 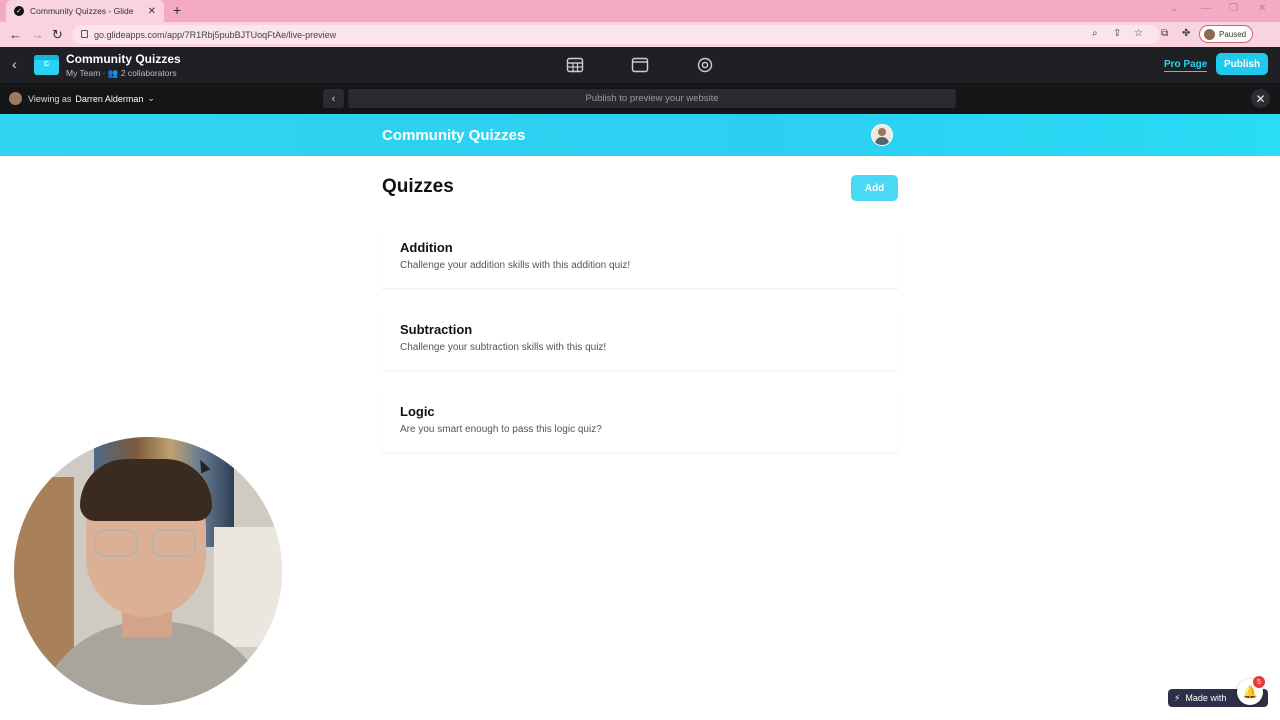 What do you see at coordinates (417, 411) in the screenshot?
I see `quiz-title: Logic` at bounding box center [417, 411].